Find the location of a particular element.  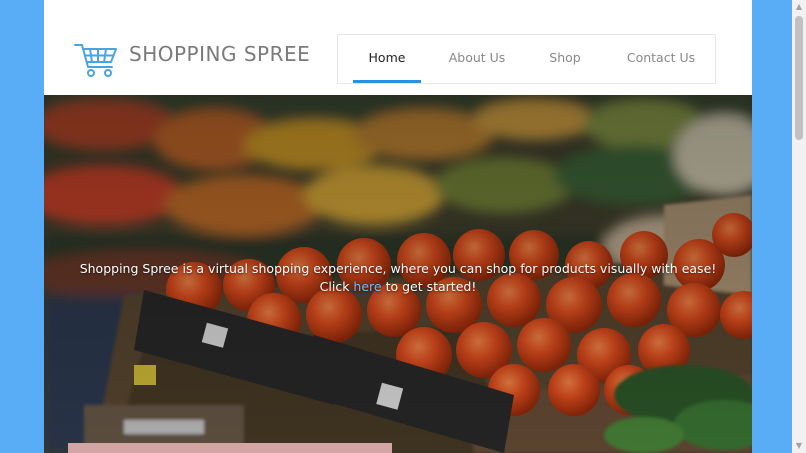

nav-item-about-us: About Us is located at coordinates (477, 59).